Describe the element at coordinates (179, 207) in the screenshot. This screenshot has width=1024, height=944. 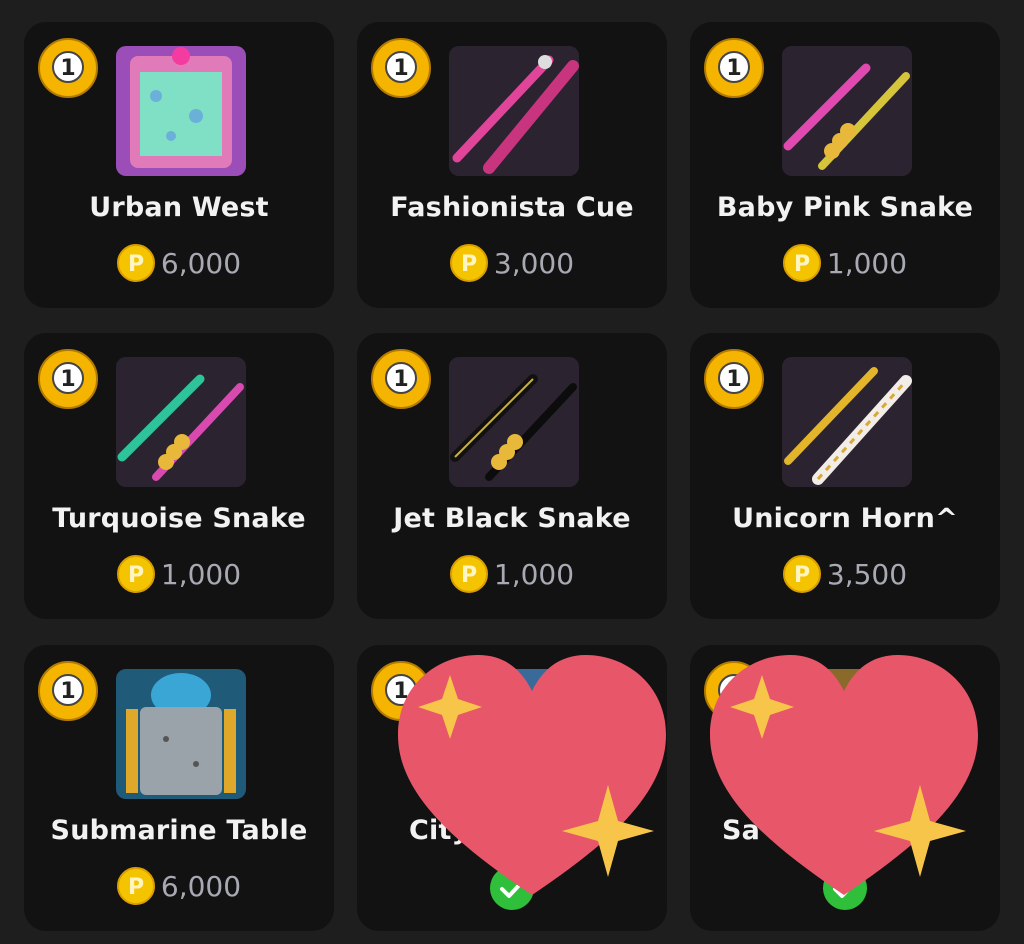
I see `item-name: Urban West` at that location.